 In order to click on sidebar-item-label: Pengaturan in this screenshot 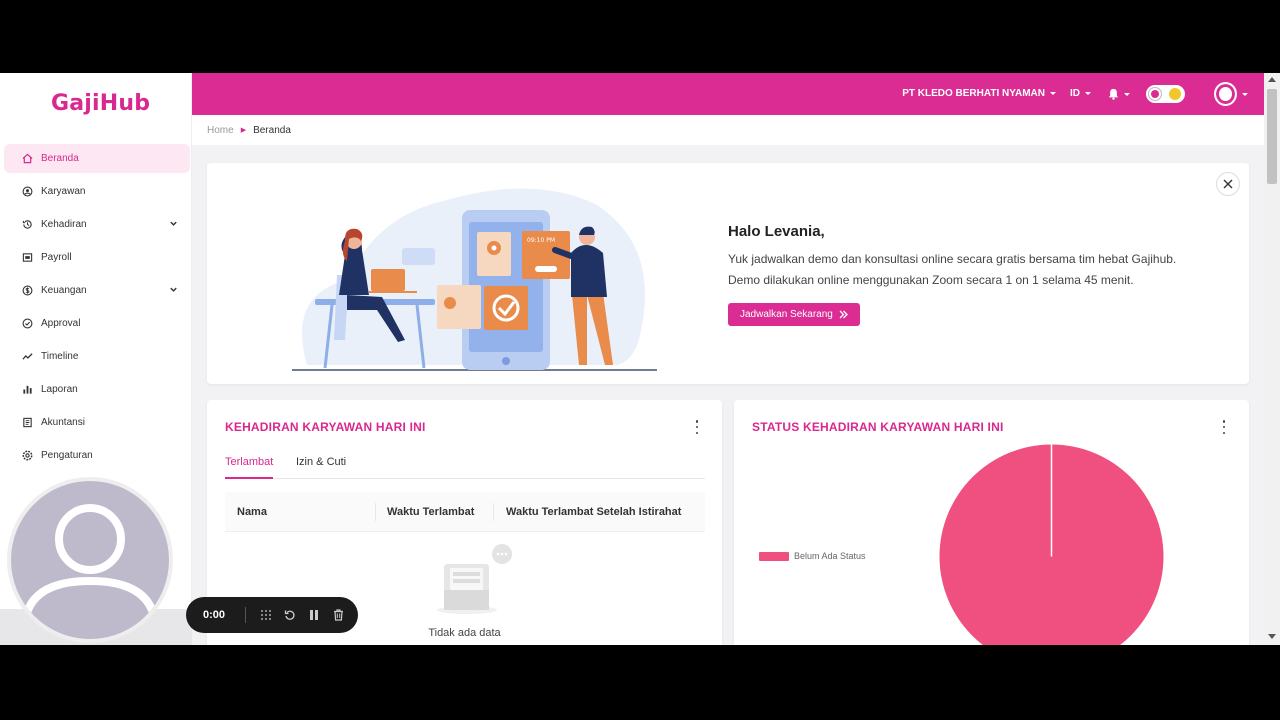, I will do `click(67, 455)`.